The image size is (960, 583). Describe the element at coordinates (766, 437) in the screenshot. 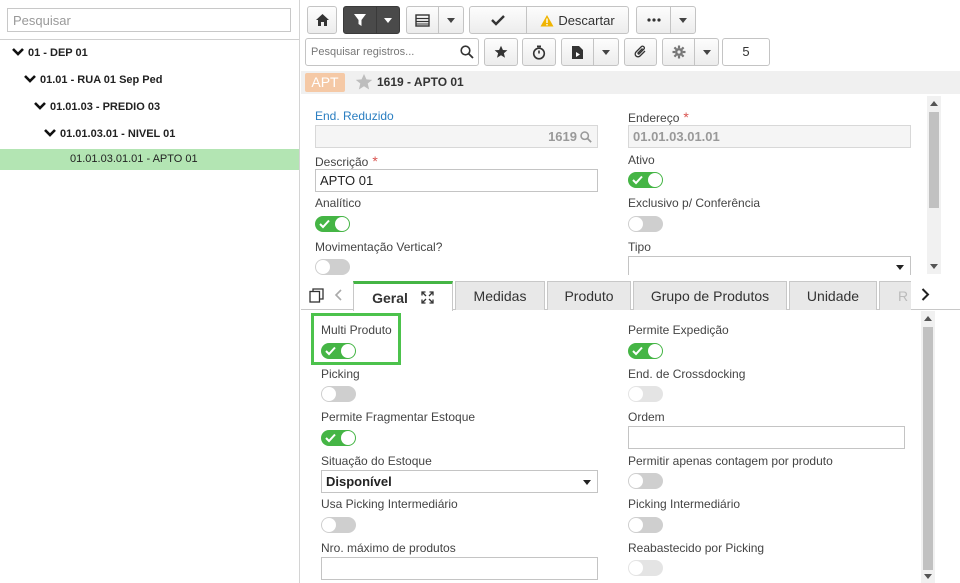

I see `ordem-field` at that location.